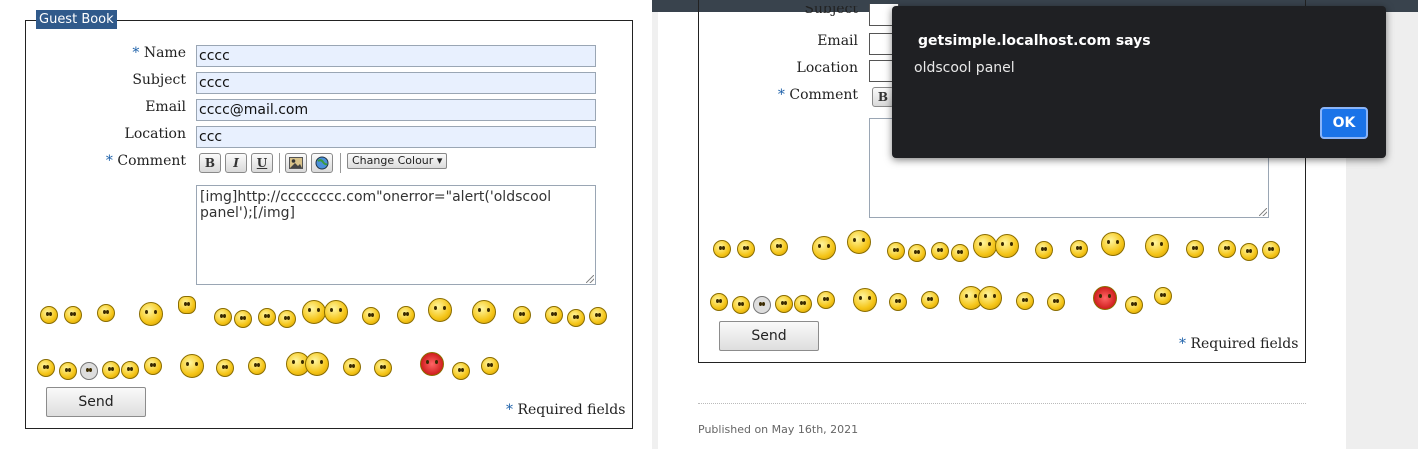 The image size is (1418, 449). I want to click on required-fields-note: * Required fields, so click(565, 410).